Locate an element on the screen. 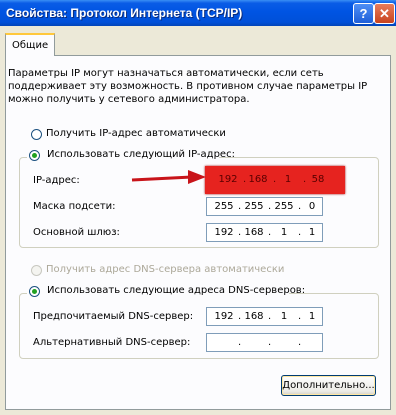 The height and width of the screenshot is (415, 396). dns-group is located at coordinates (199, 326).